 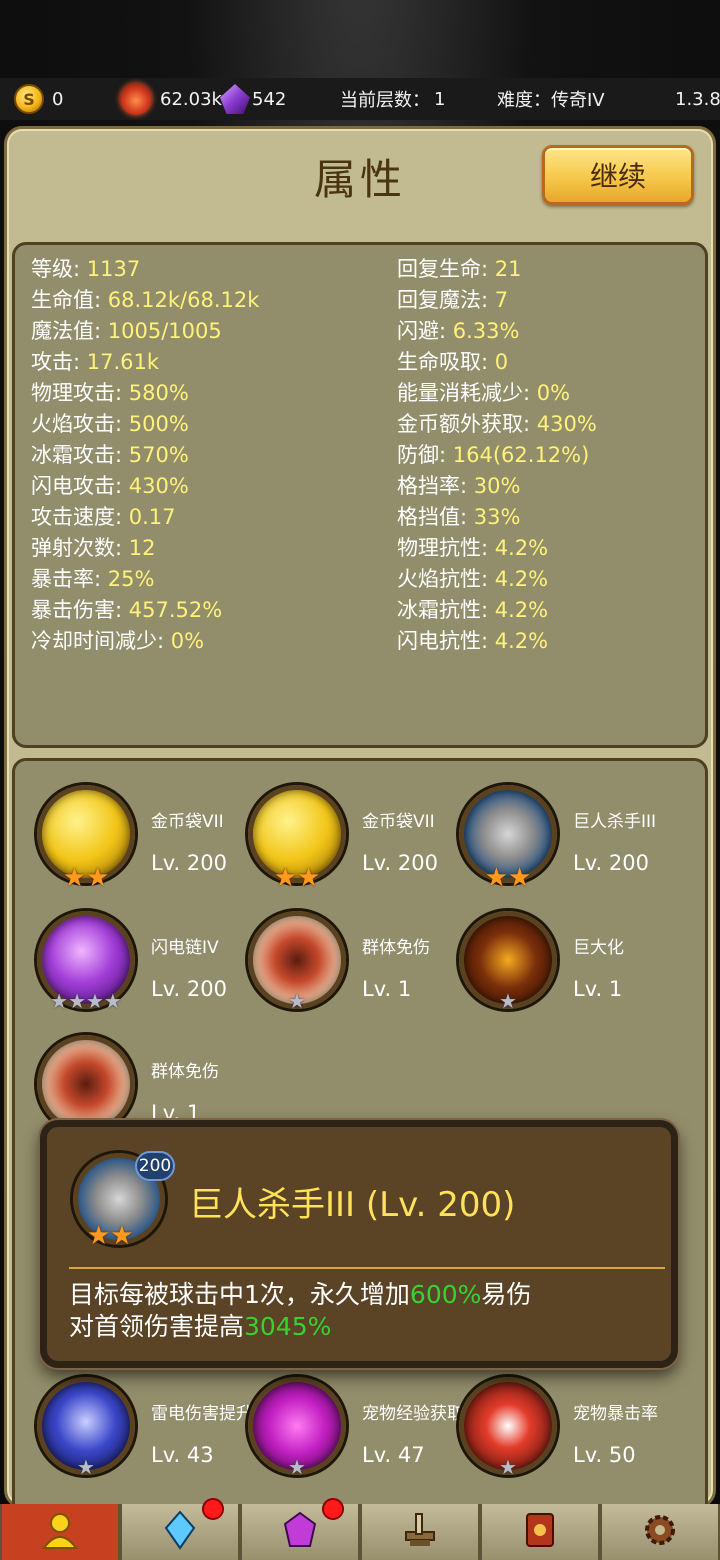 I want to click on skill-card: ★ 宠物经验获取 Lv. 47, so click(x=345, y=1436).